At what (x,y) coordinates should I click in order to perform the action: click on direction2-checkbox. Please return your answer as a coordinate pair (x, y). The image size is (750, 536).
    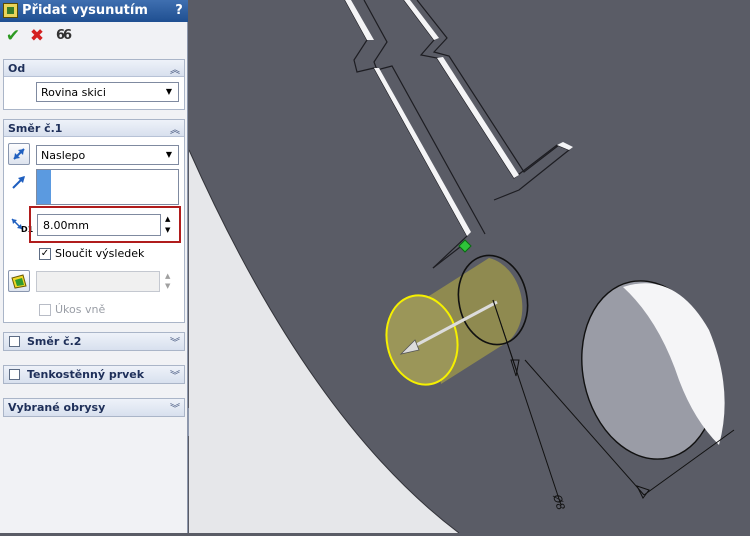
    Looking at the image, I should click on (14, 341).